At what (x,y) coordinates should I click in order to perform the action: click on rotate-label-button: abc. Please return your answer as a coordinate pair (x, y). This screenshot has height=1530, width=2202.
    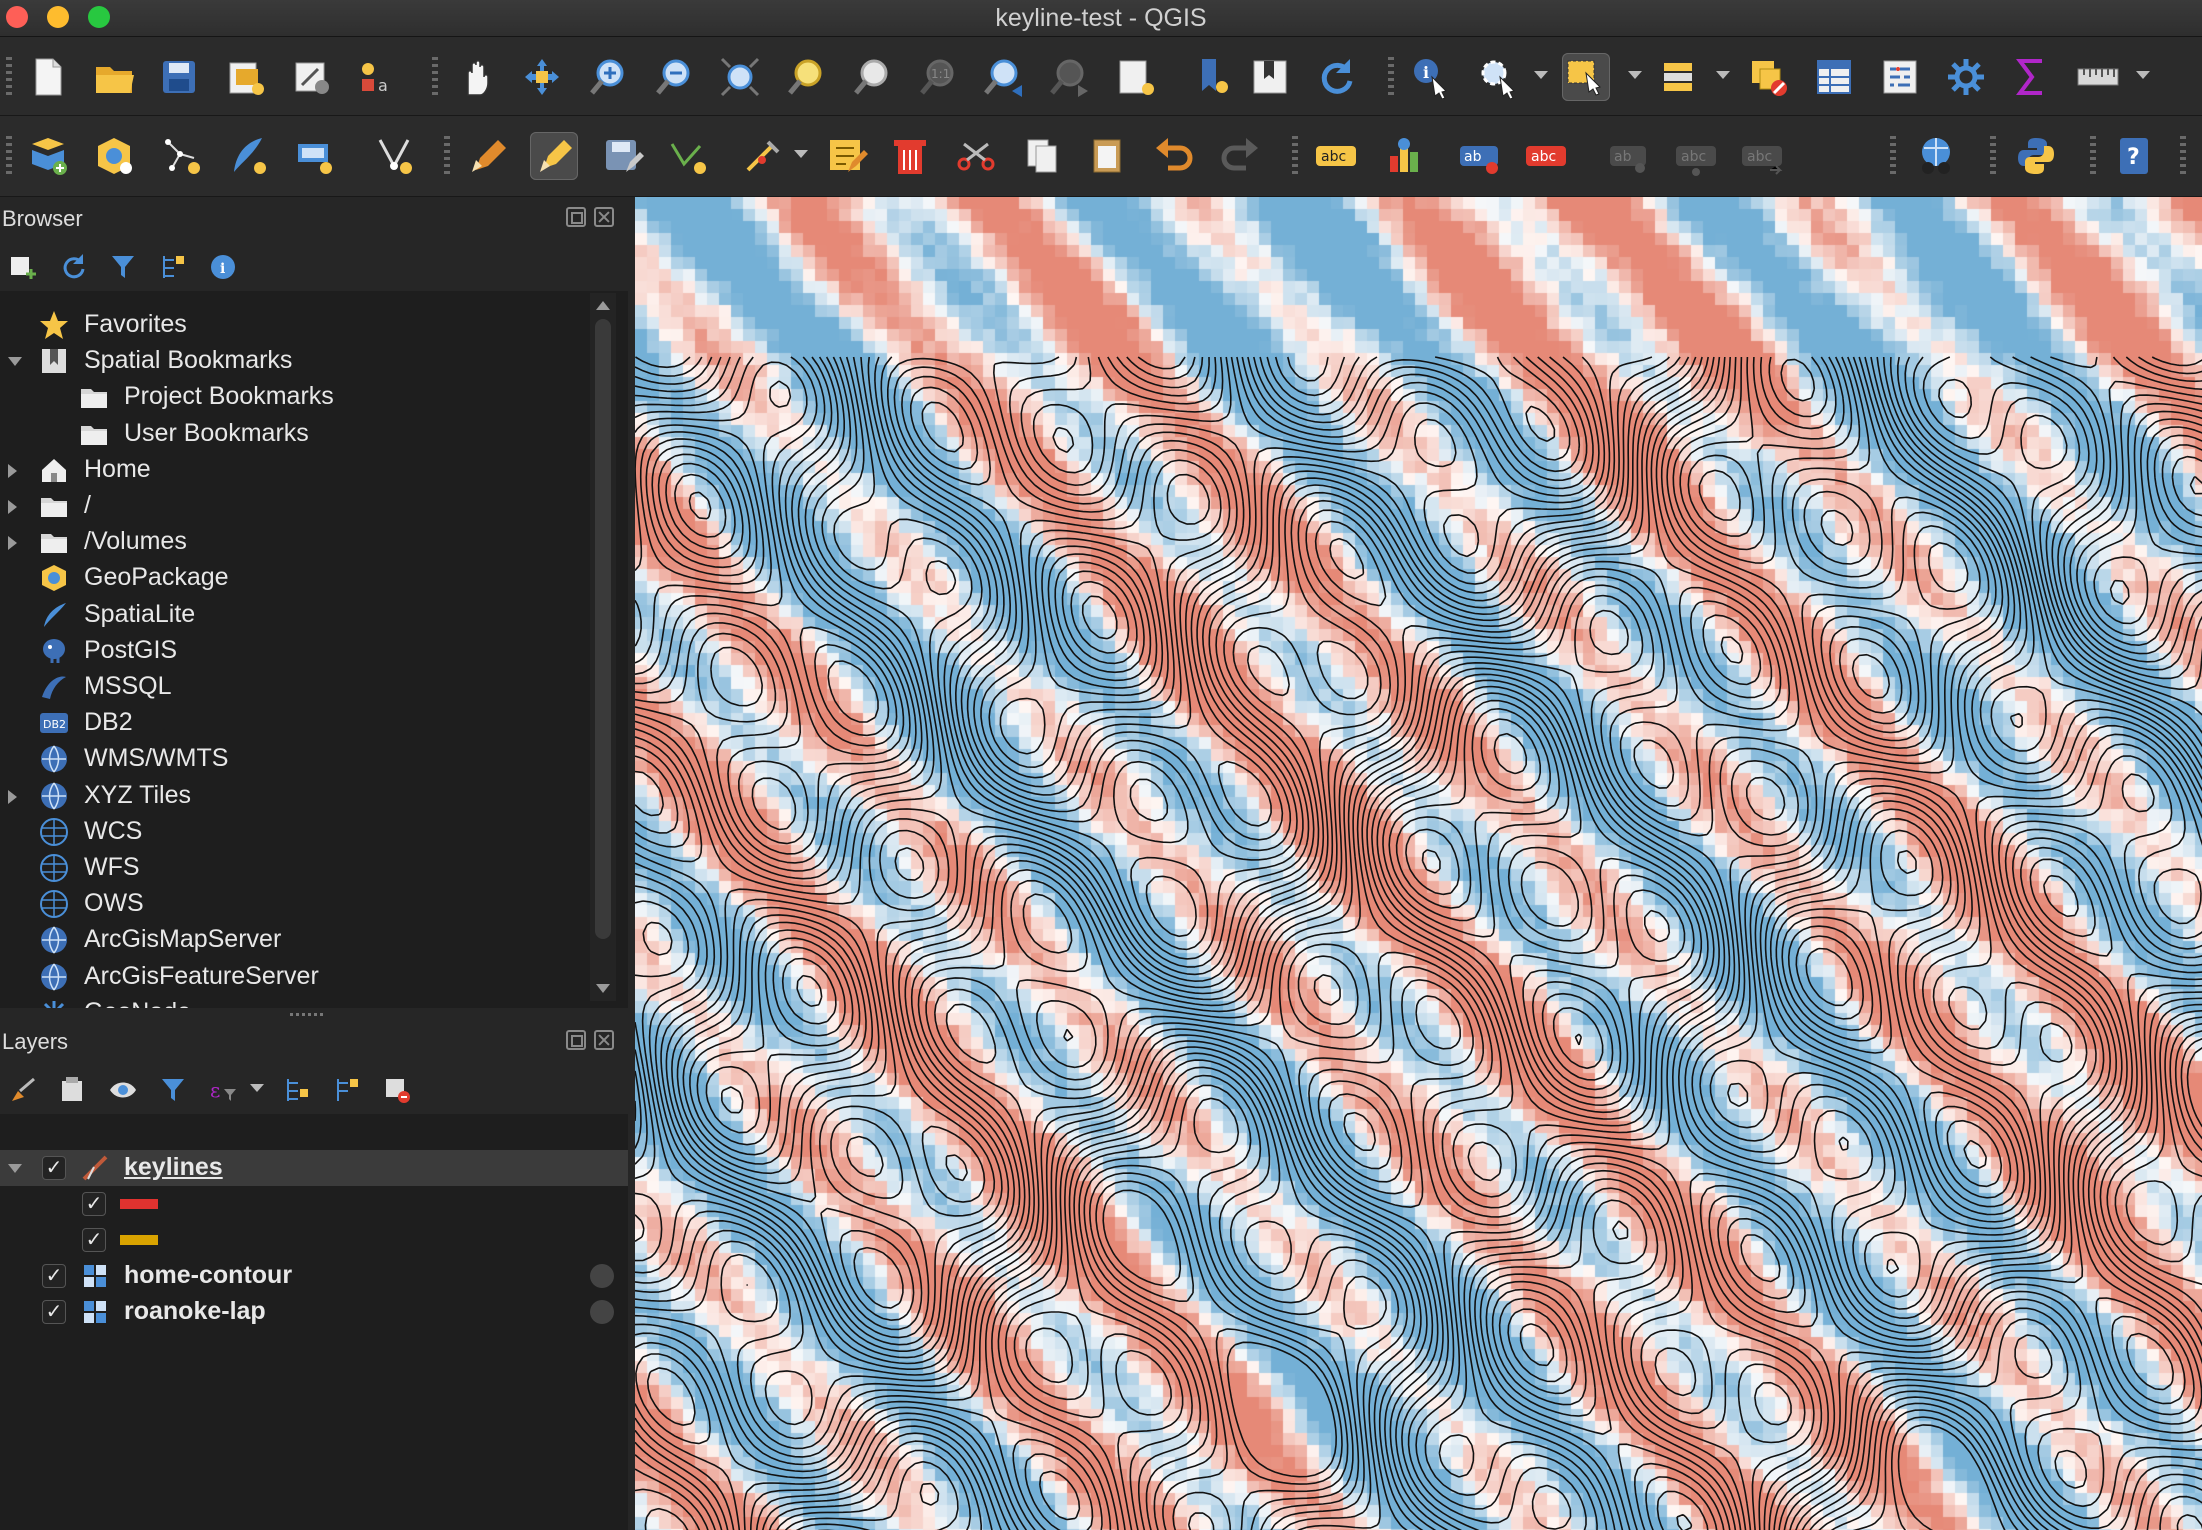
    Looking at the image, I should click on (1696, 156).